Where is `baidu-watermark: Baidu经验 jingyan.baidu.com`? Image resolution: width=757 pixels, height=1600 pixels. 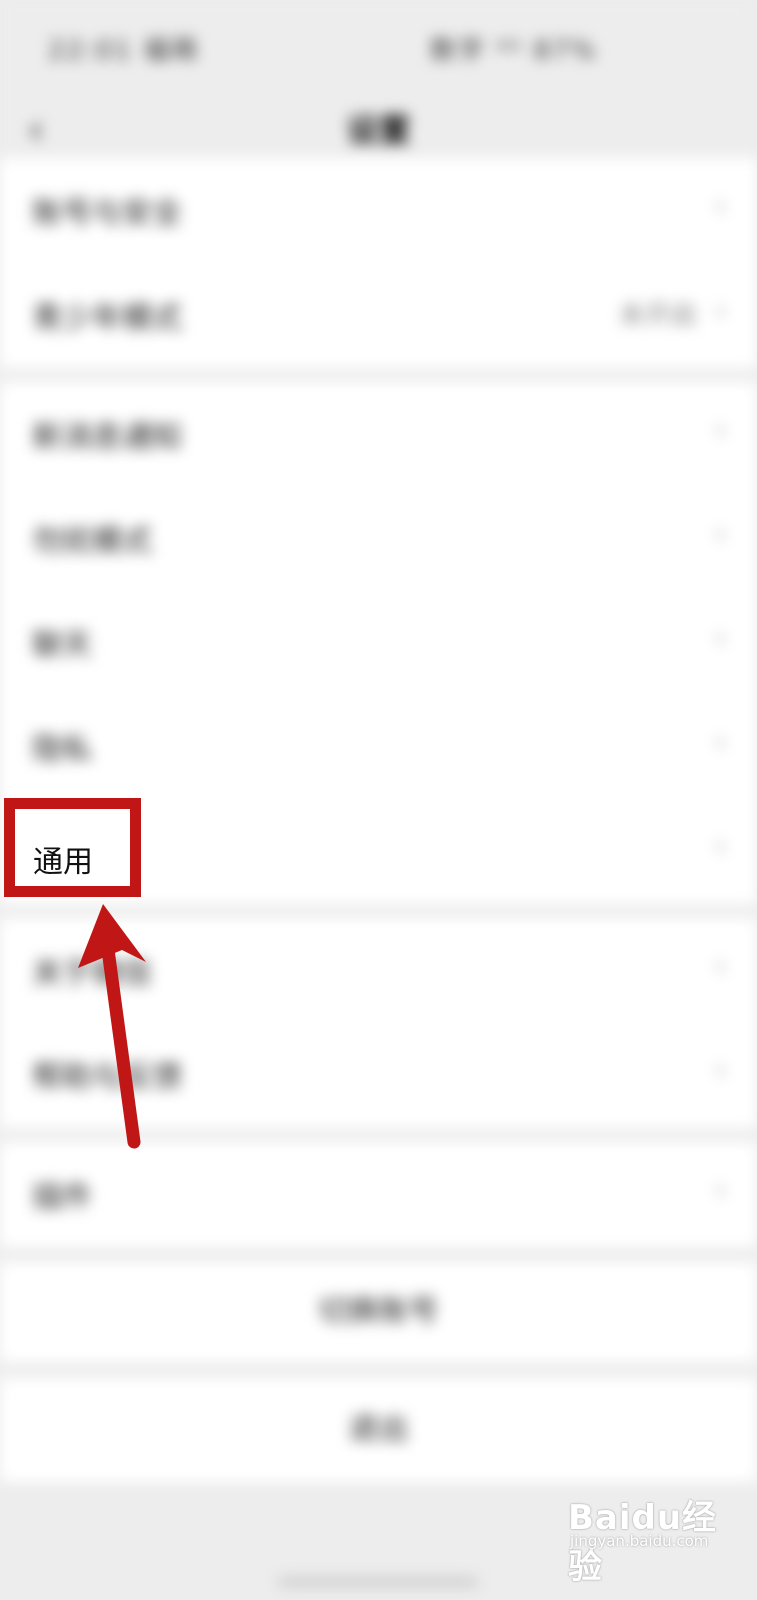
baidu-watermark: Baidu经验 jingyan.baidu.com is located at coordinates (658, 1533).